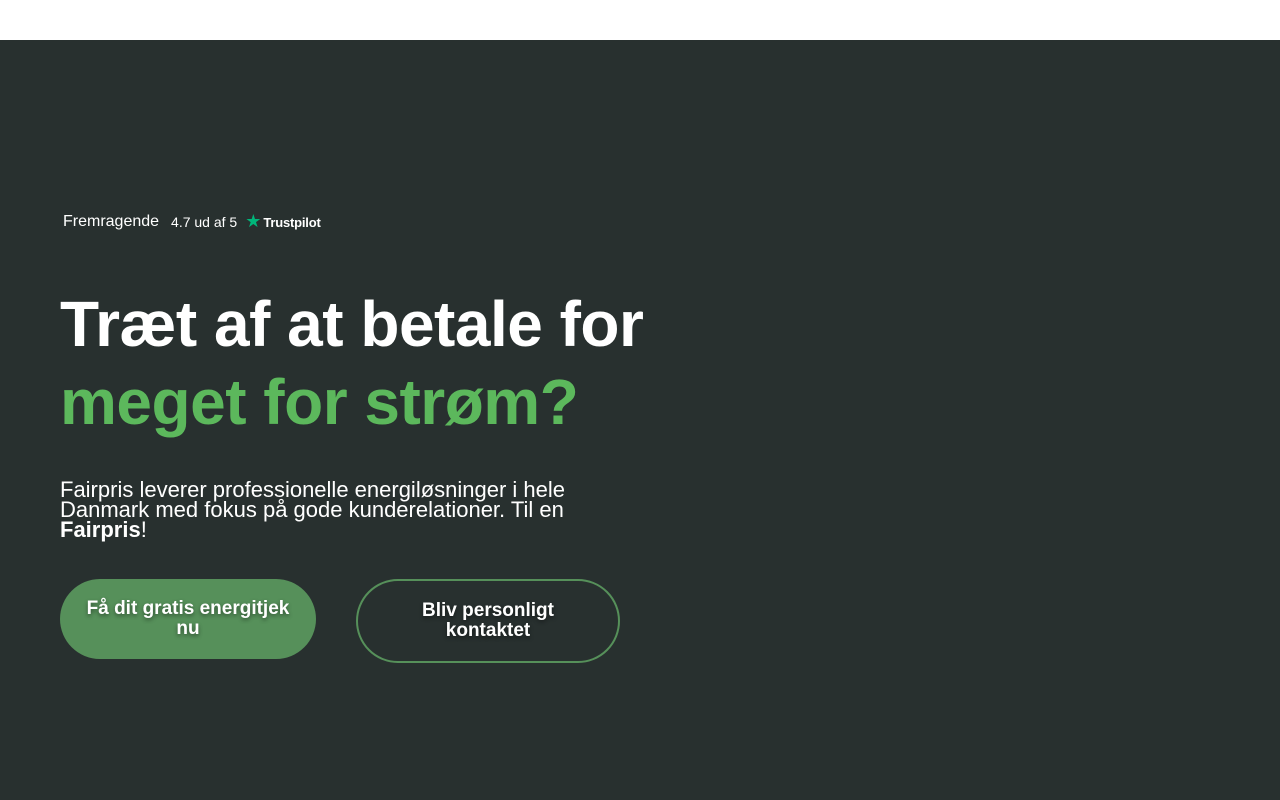 Image resolution: width=1280 pixels, height=800 pixels. What do you see at coordinates (292, 222) in the screenshot?
I see `trustpilot-logo: Trustpilot` at bounding box center [292, 222].